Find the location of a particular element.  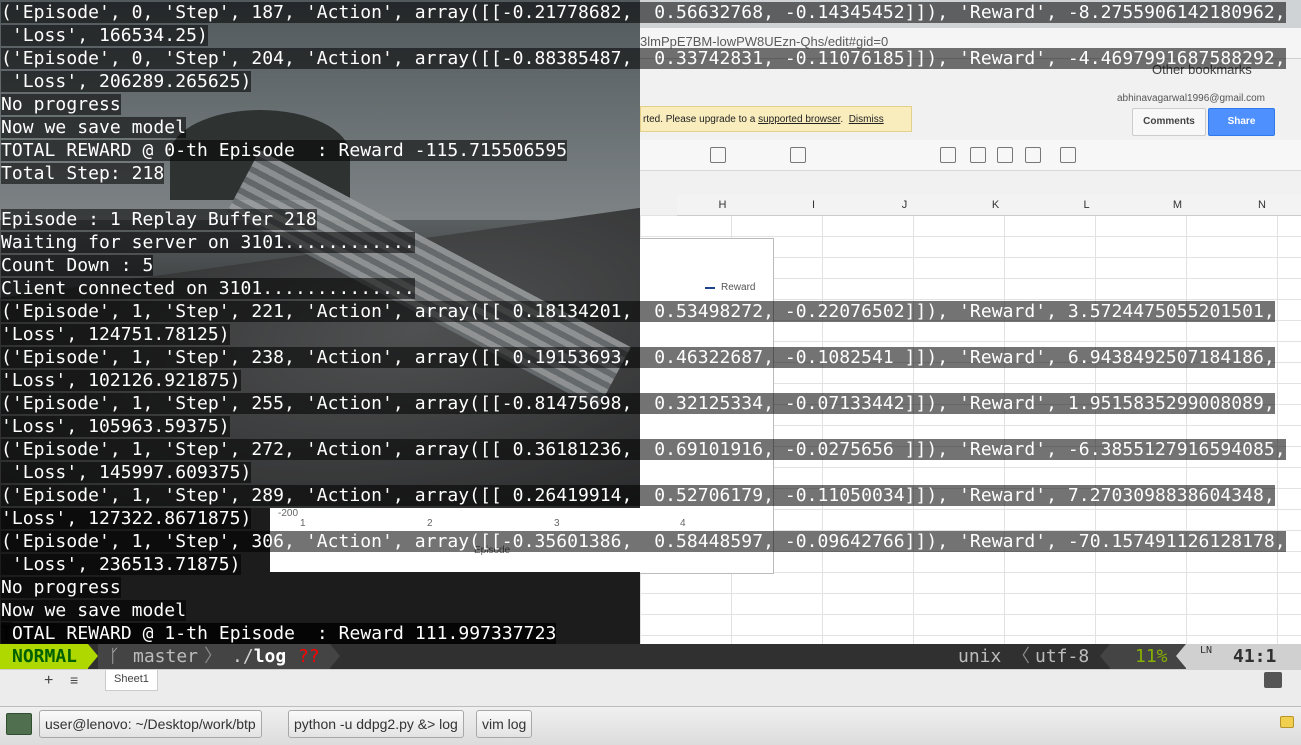

terminal-line-text: 'Loss', 127322.8671875) is located at coordinates (126, 518).